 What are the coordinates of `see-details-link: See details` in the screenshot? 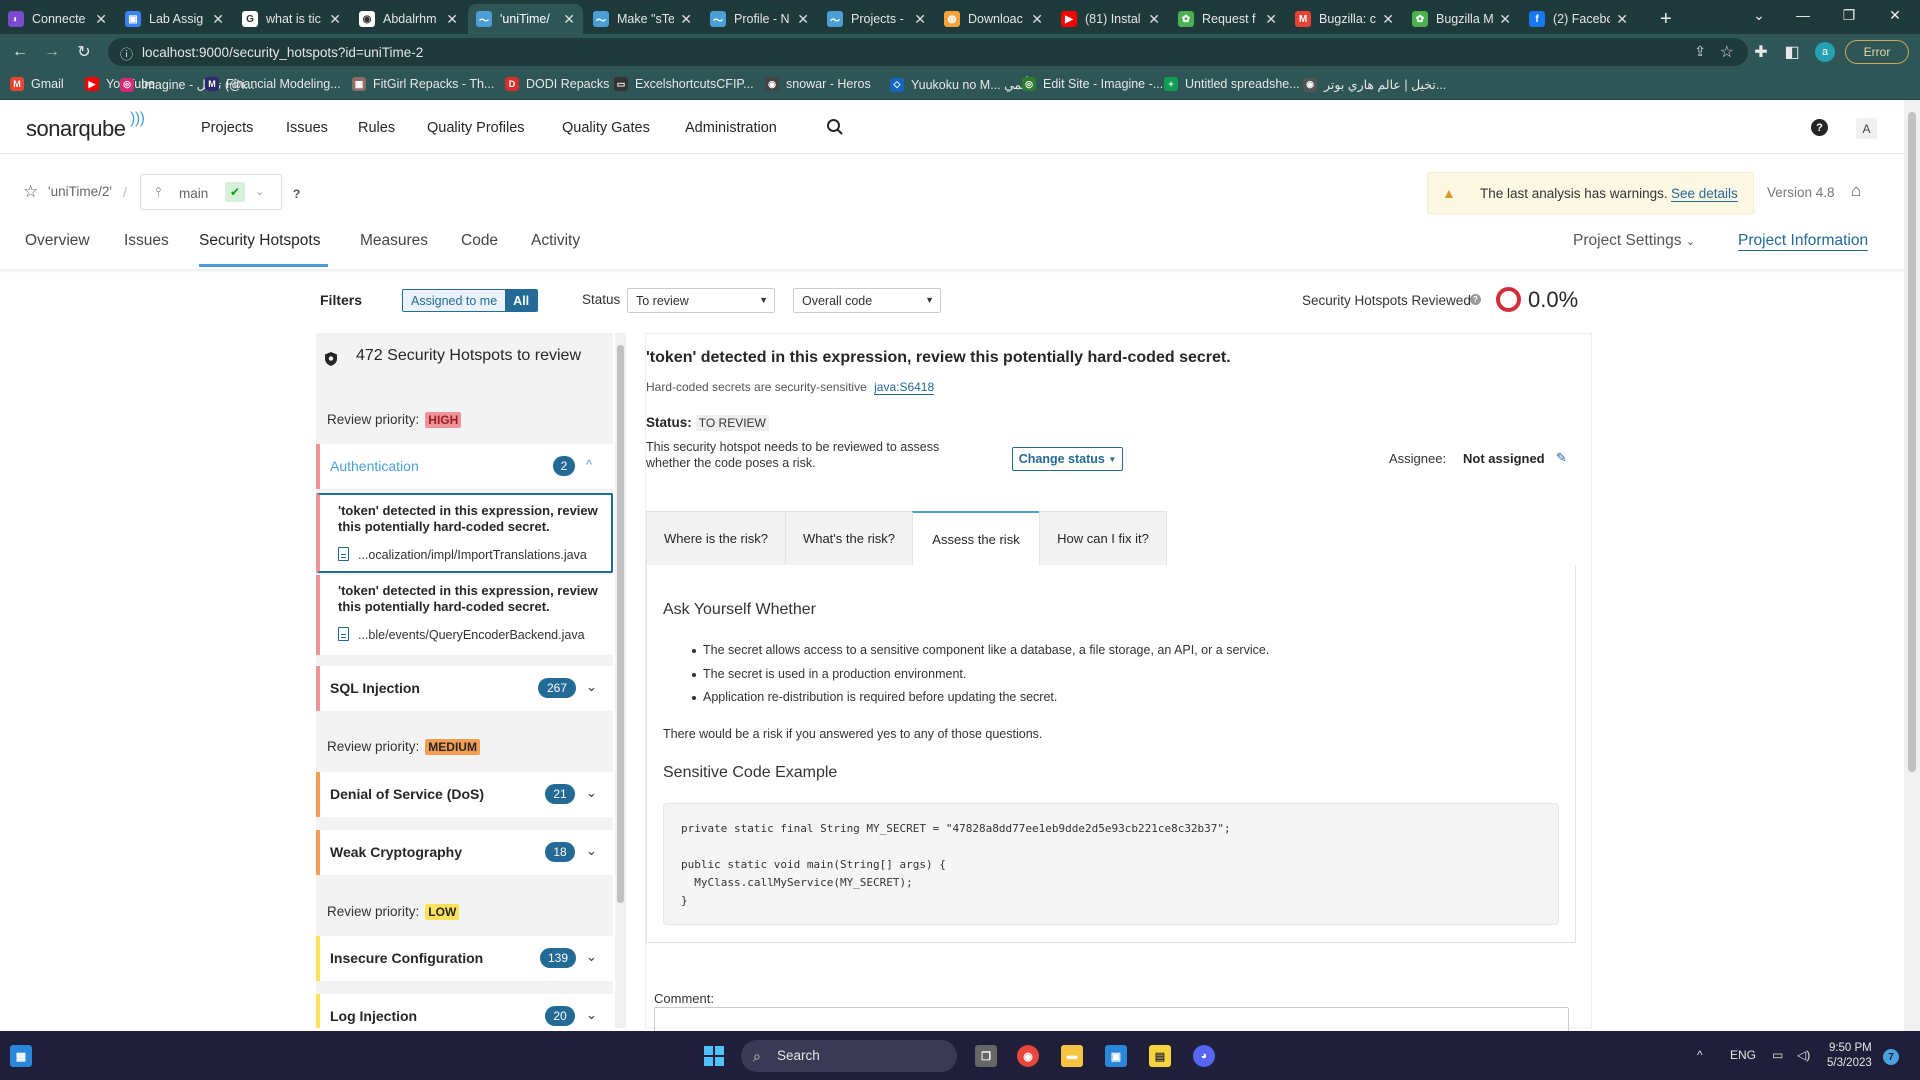 It's located at (1704, 194).